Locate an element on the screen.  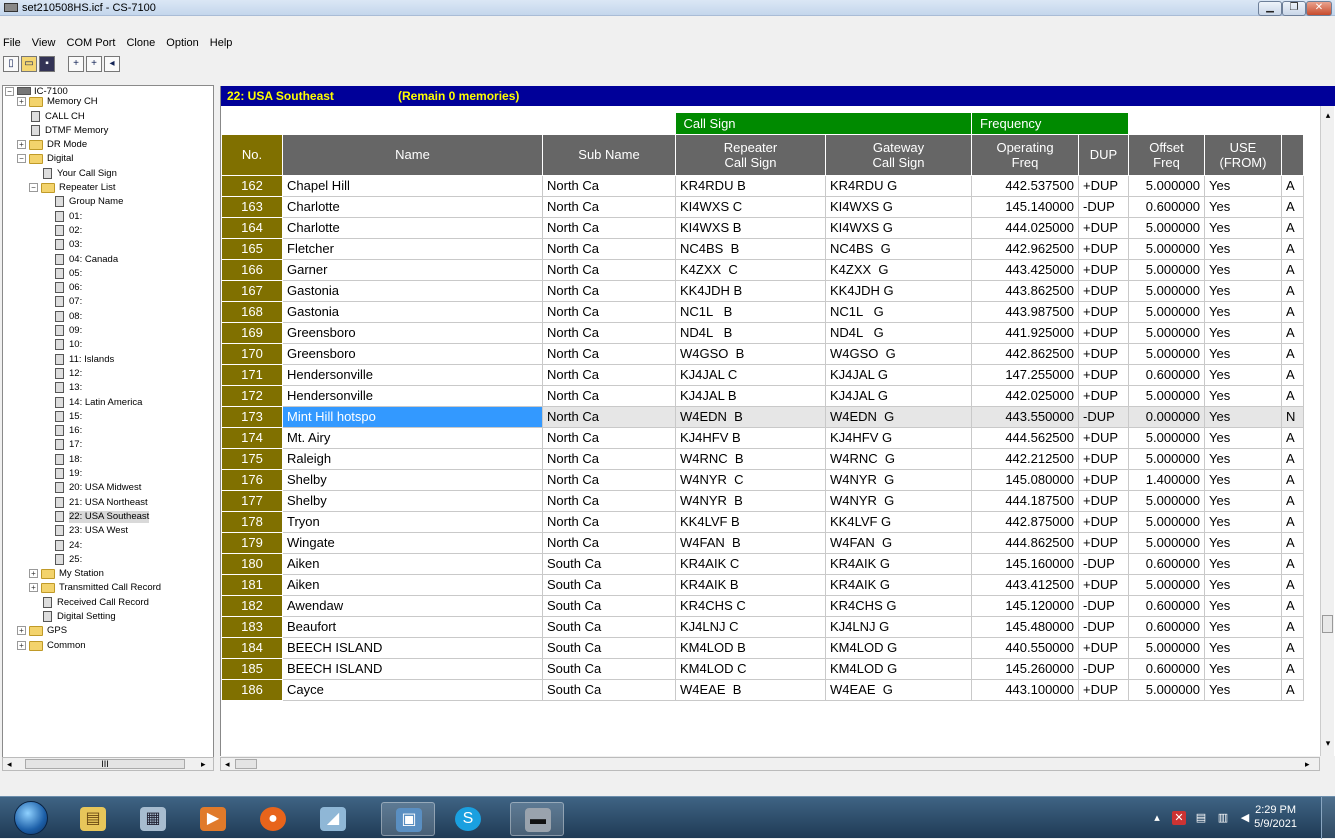
cell-no: 169 is located at coordinates (252, 332).